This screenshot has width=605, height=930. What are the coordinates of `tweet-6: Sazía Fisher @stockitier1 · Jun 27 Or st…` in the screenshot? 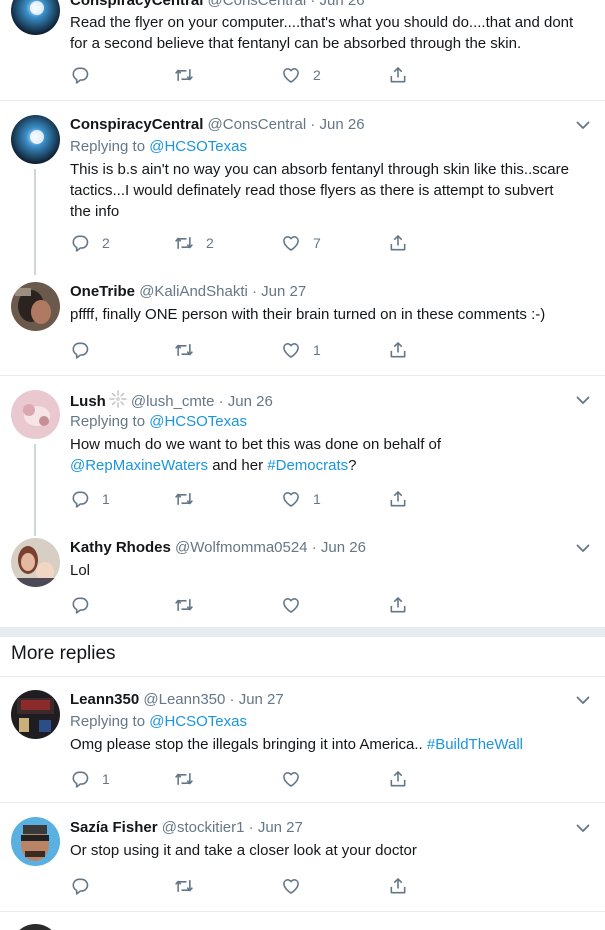 It's located at (302, 856).